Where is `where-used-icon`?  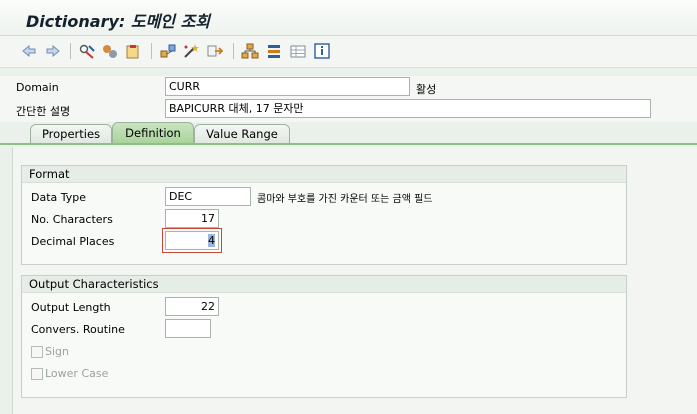 where-used-icon is located at coordinates (168, 51).